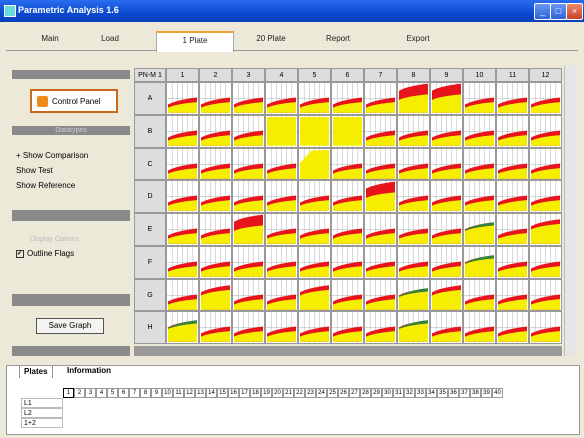  Describe the element at coordinates (233, 393) in the screenshot. I see `plate-number-cell: 16` at that location.